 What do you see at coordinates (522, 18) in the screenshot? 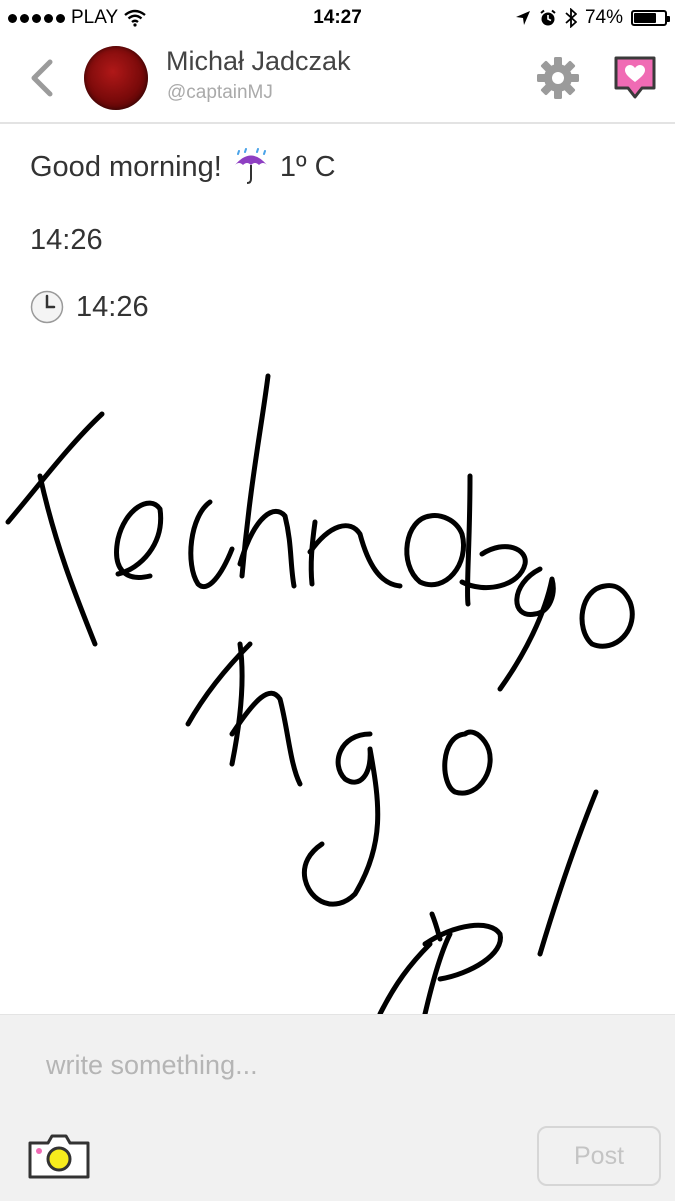
I see `location-arrow-icon` at bounding box center [522, 18].